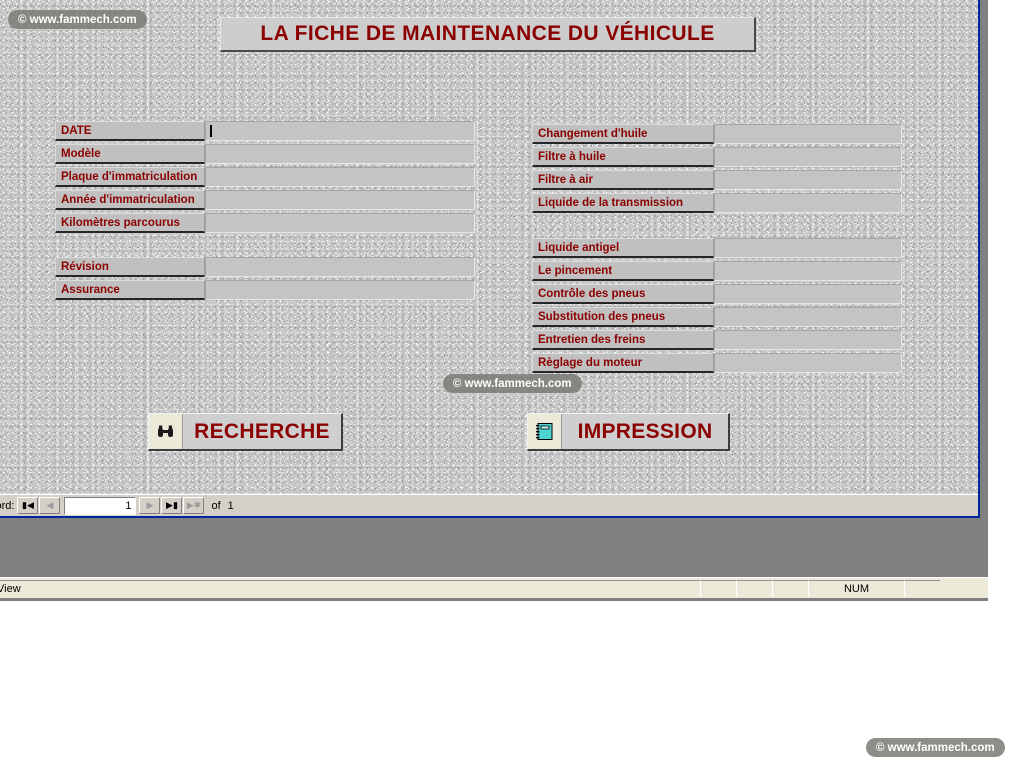  Describe the element at coordinates (130, 131) in the screenshot. I see `field-label-date: DATE` at that location.